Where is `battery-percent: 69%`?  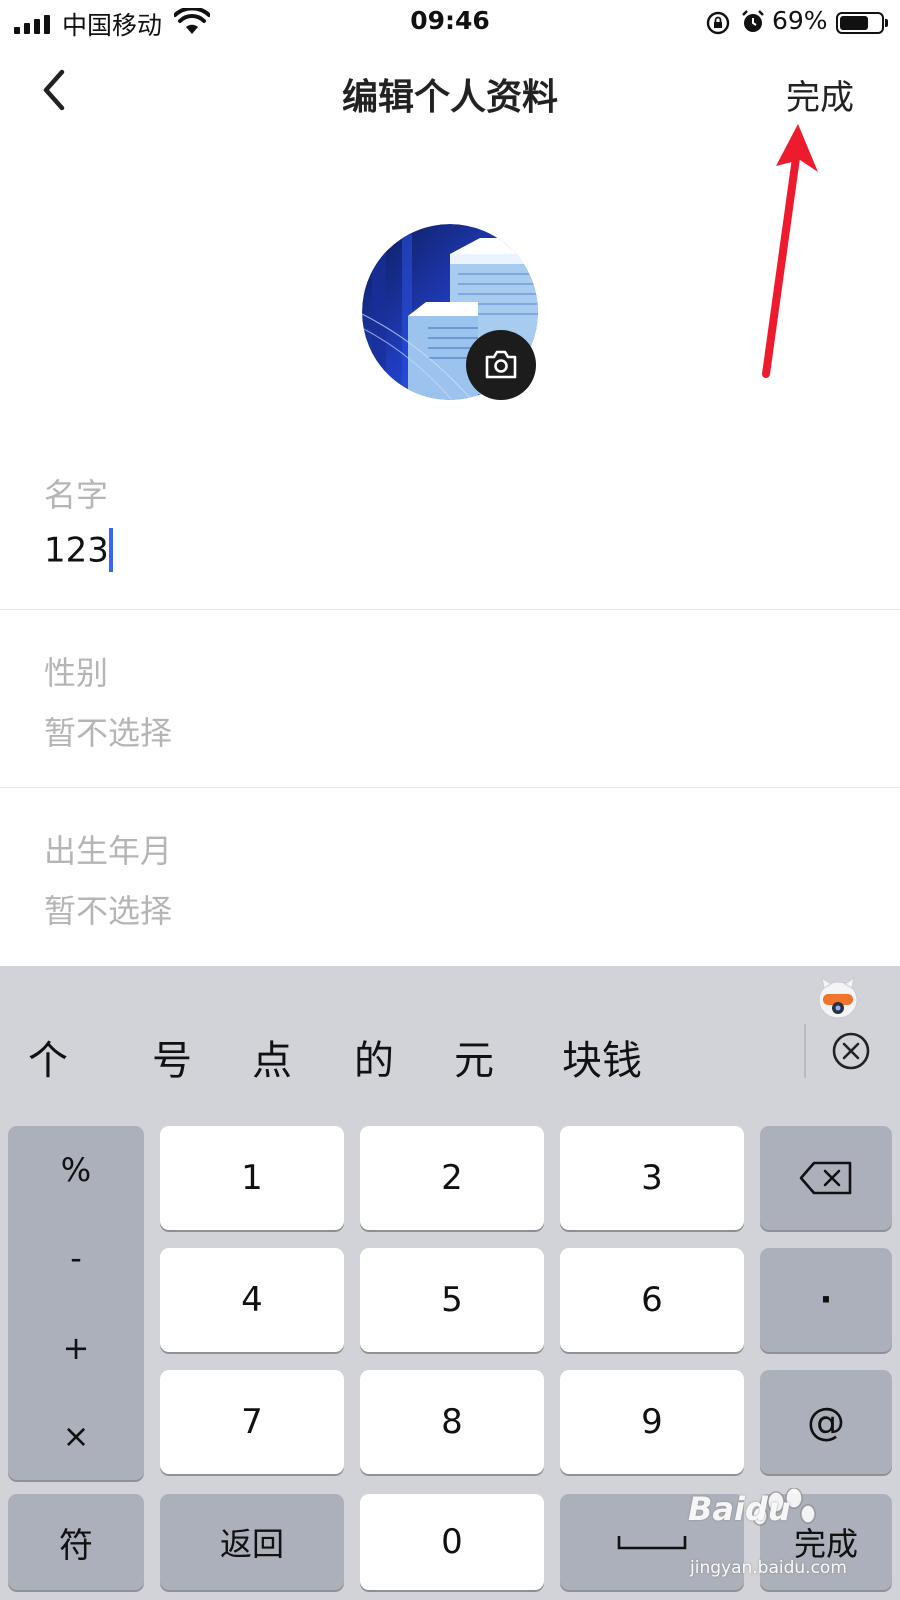
battery-percent: 69% is located at coordinates (800, 20).